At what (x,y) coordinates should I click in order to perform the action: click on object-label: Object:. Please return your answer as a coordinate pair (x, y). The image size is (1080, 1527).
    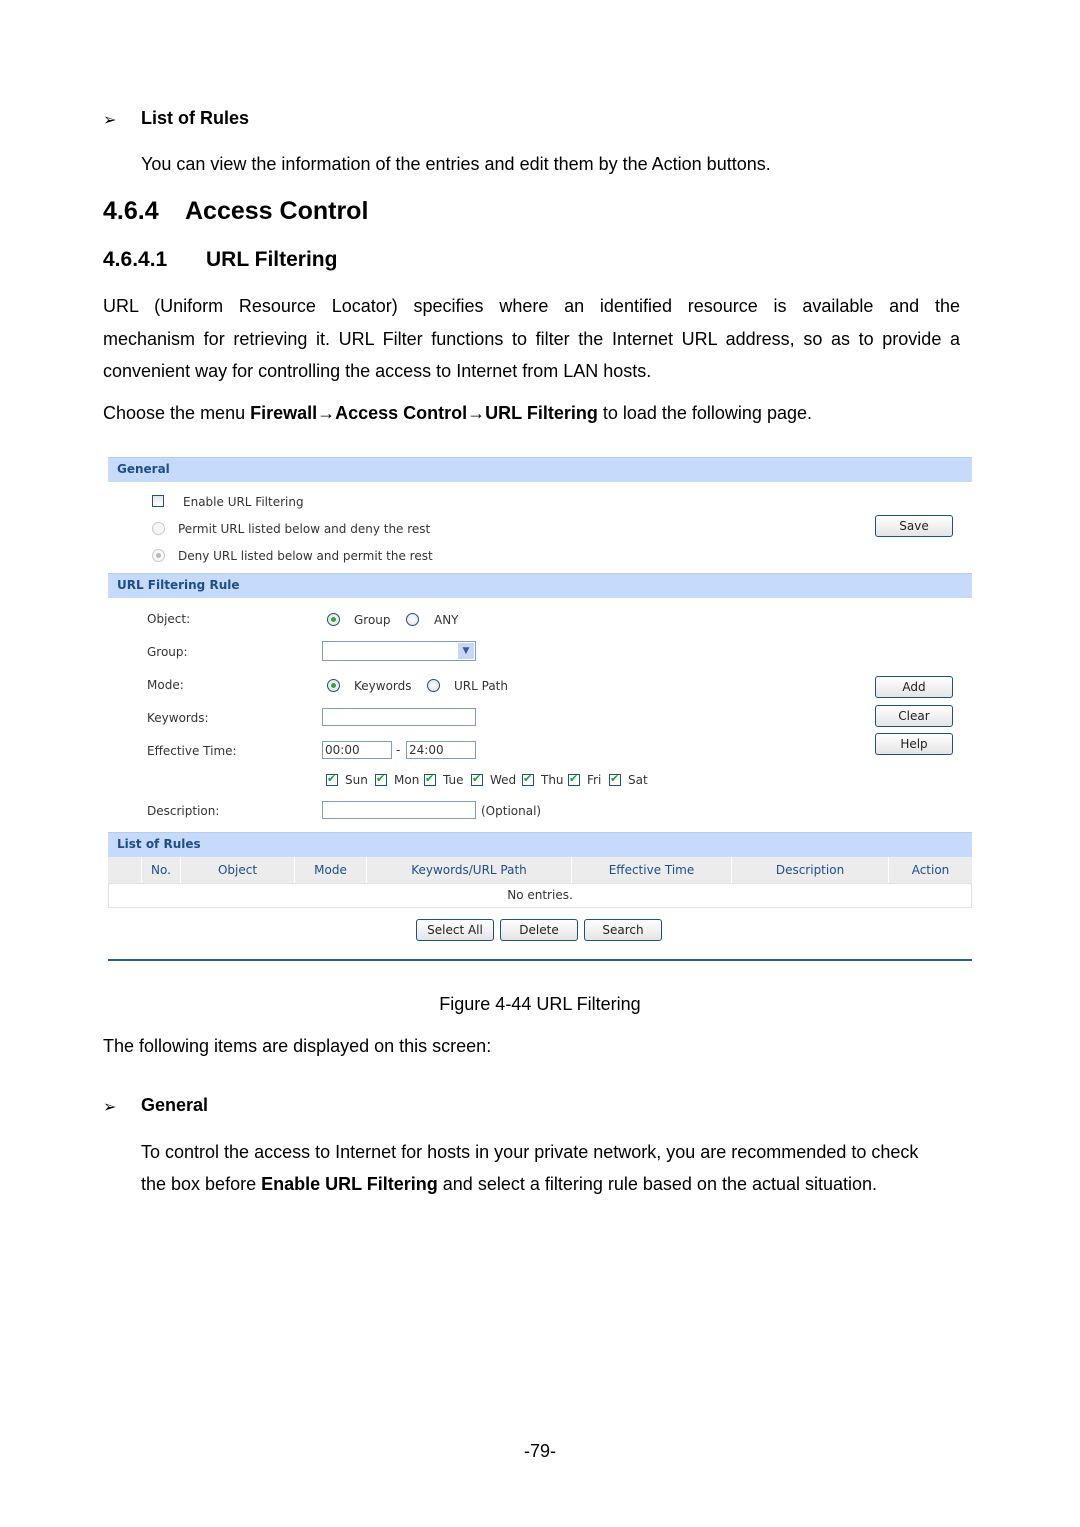
    Looking at the image, I should click on (169, 619).